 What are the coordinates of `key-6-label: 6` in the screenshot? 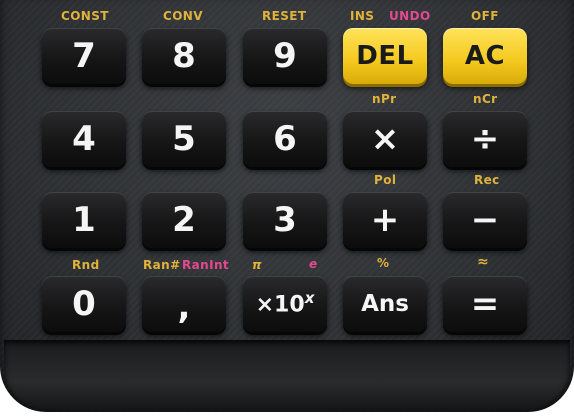 It's located at (285, 139).